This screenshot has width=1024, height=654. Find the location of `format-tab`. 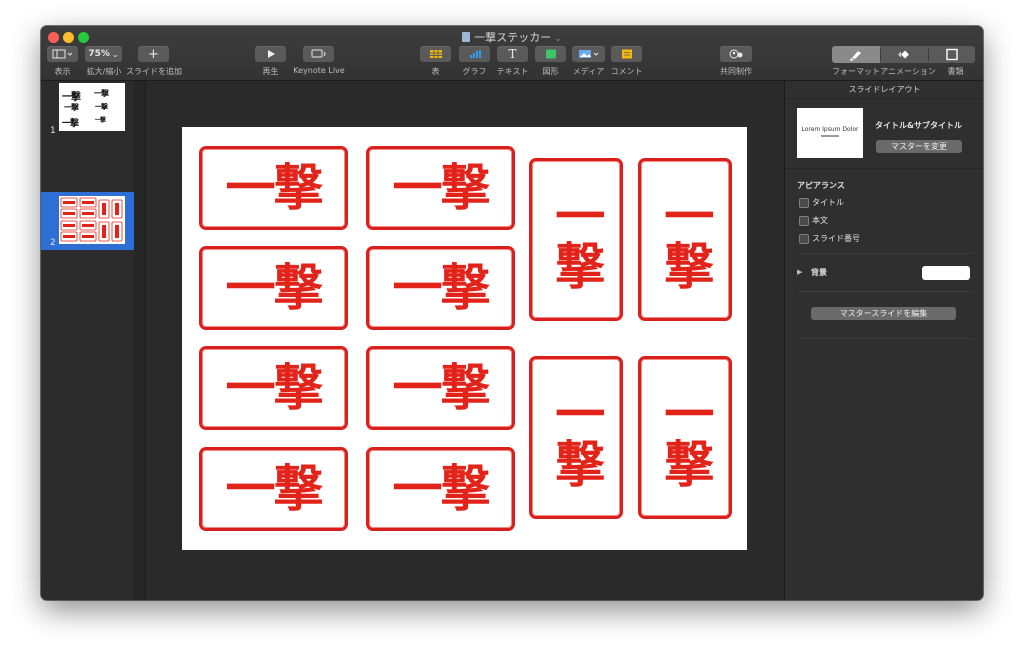

format-tab is located at coordinates (856, 54).